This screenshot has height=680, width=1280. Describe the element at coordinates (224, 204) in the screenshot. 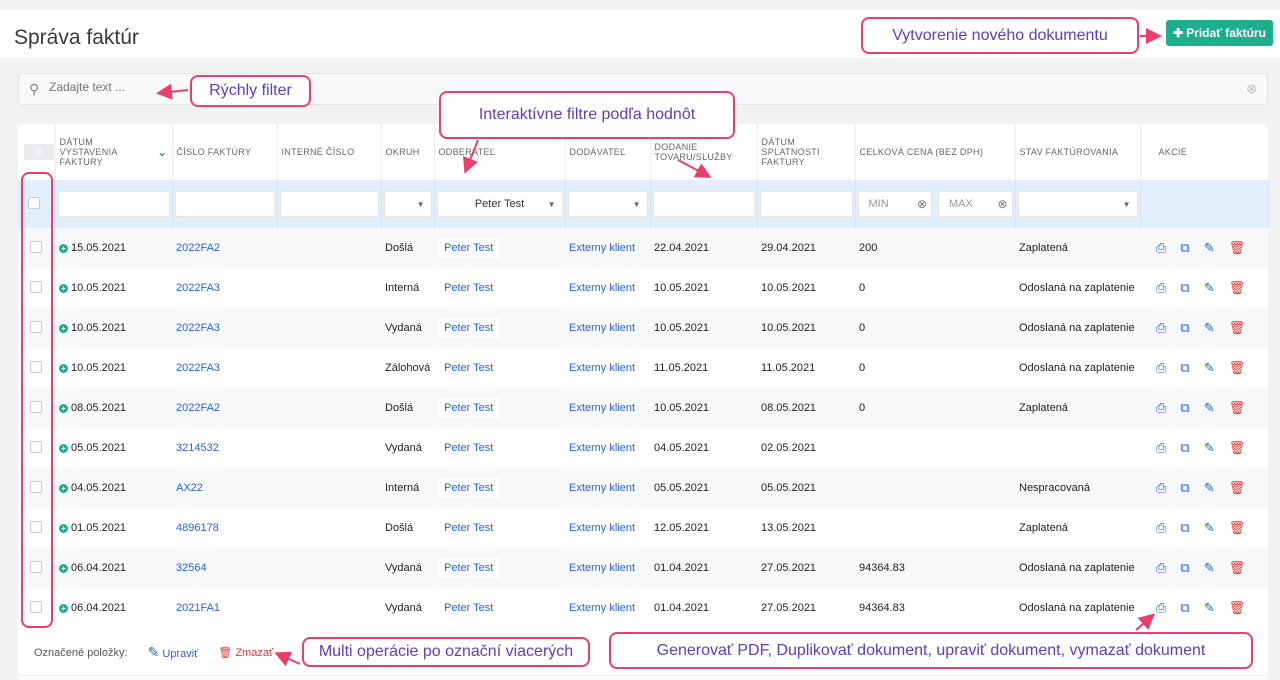

I see `filter-number` at that location.